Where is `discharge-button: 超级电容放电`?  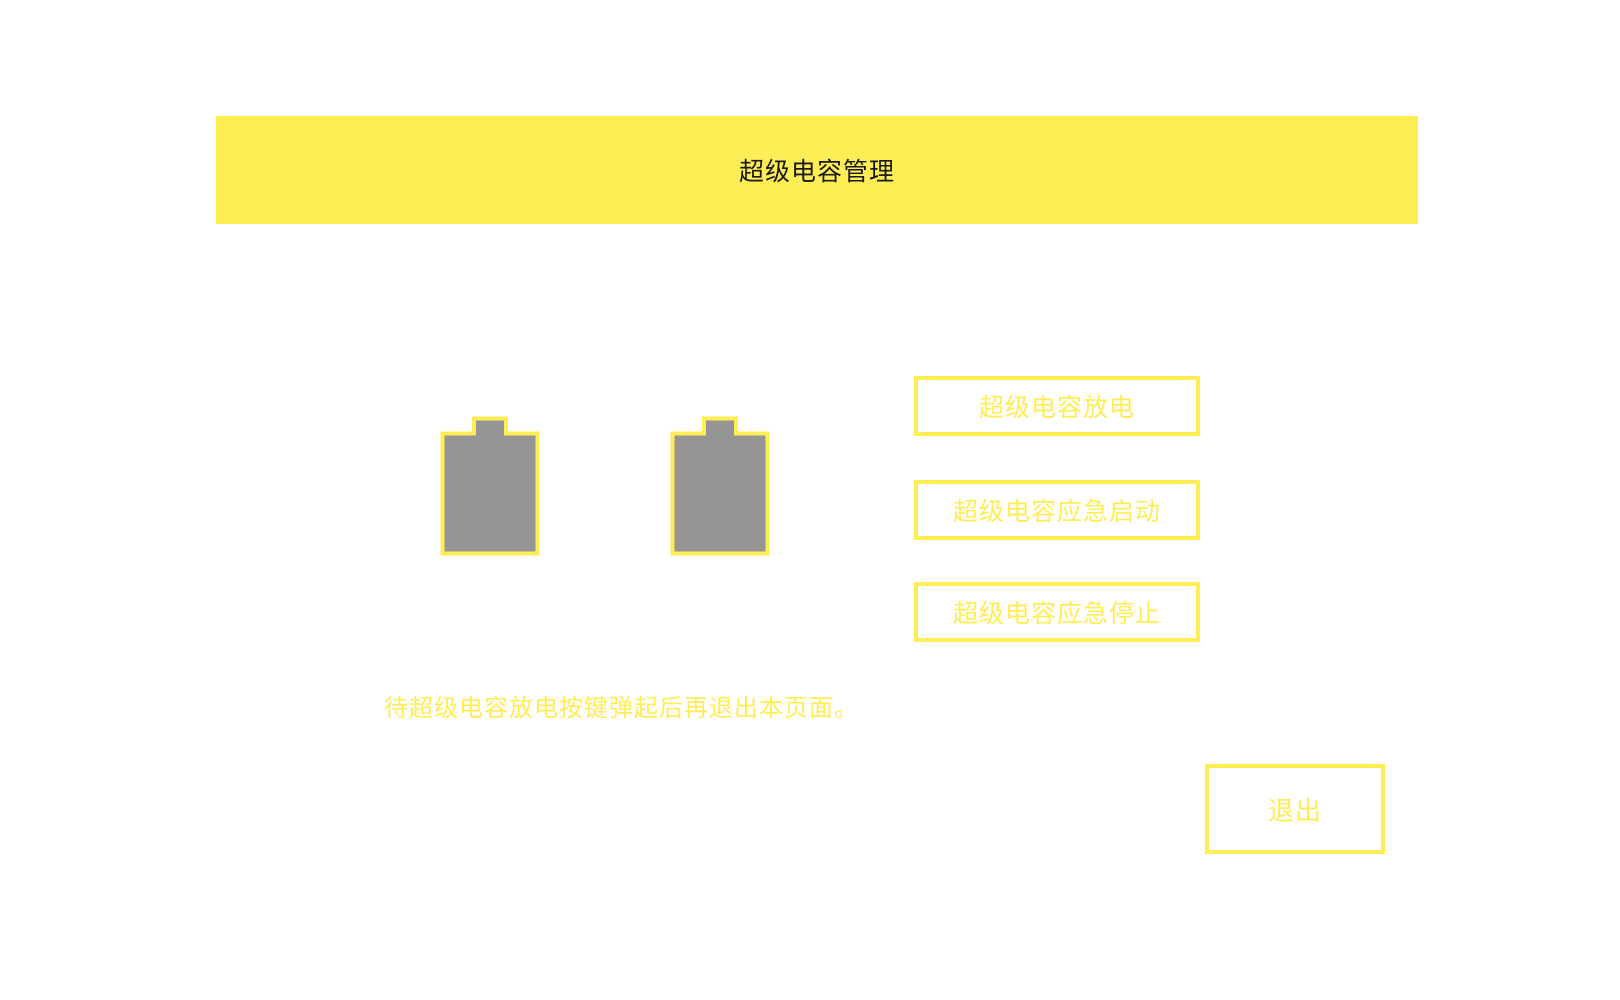
discharge-button: 超级电容放电 is located at coordinates (1057, 406).